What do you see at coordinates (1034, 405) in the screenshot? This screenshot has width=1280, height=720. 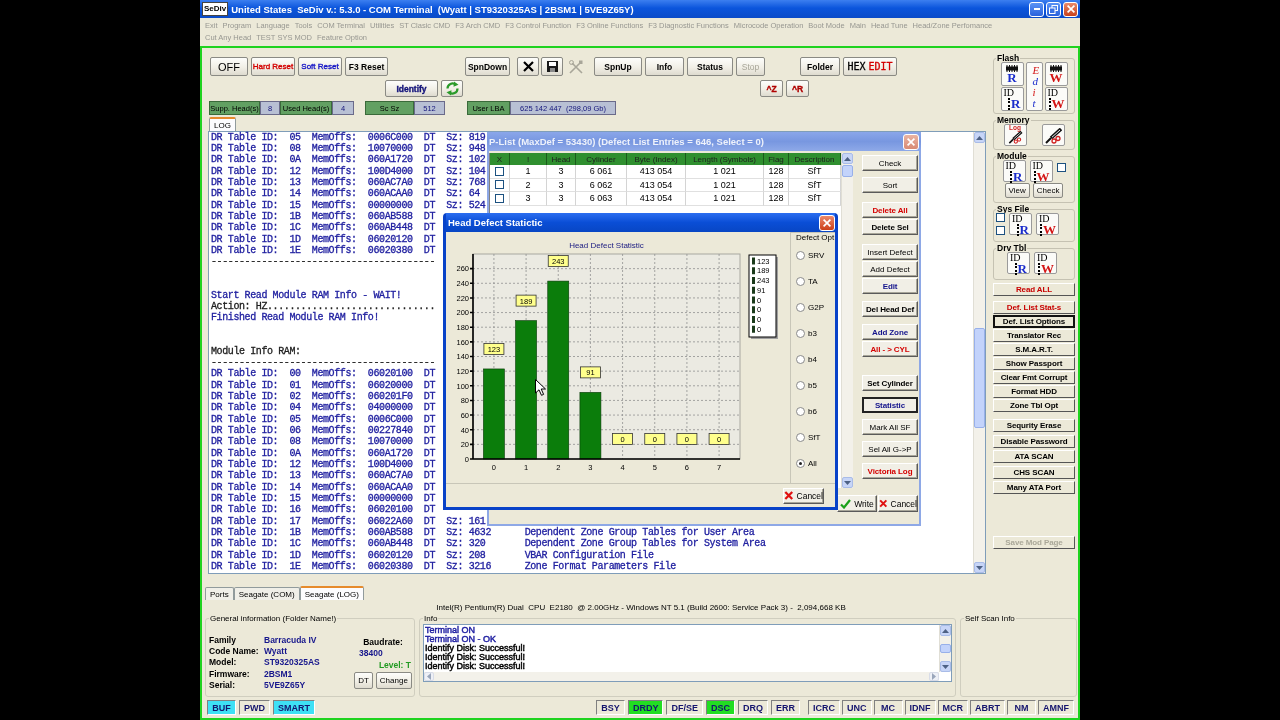 I see `side-button: Zone Tbl Opt` at bounding box center [1034, 405].